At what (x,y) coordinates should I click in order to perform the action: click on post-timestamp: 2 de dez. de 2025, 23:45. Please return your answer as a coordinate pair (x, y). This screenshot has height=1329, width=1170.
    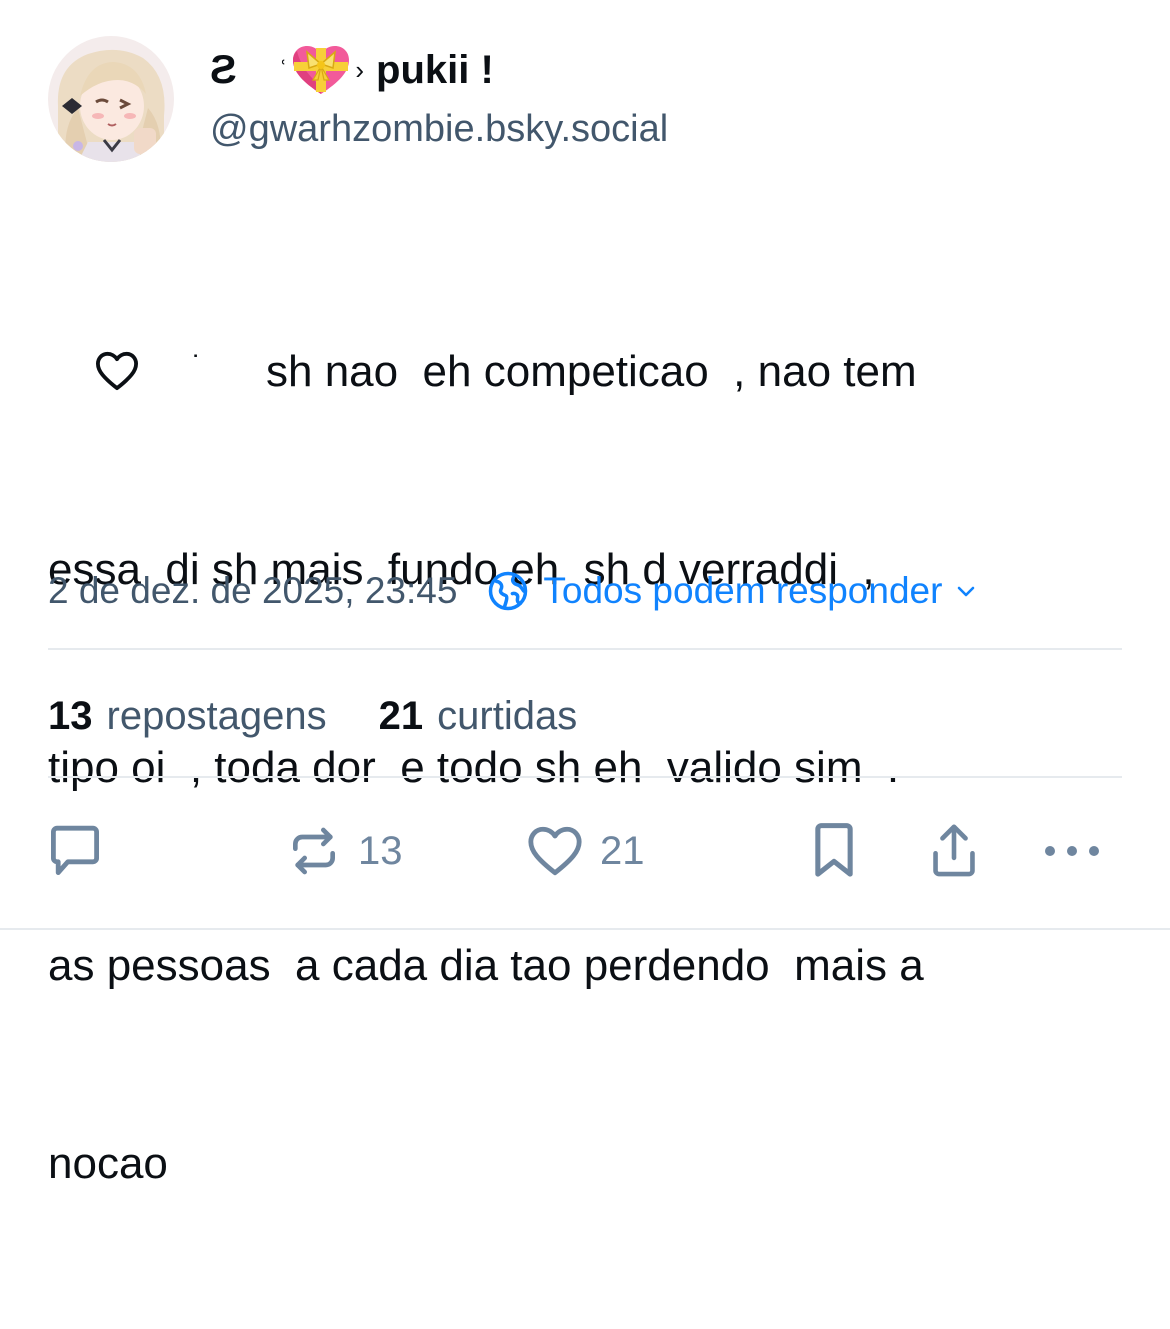
    Looking at the image, I should click on (252, 591).